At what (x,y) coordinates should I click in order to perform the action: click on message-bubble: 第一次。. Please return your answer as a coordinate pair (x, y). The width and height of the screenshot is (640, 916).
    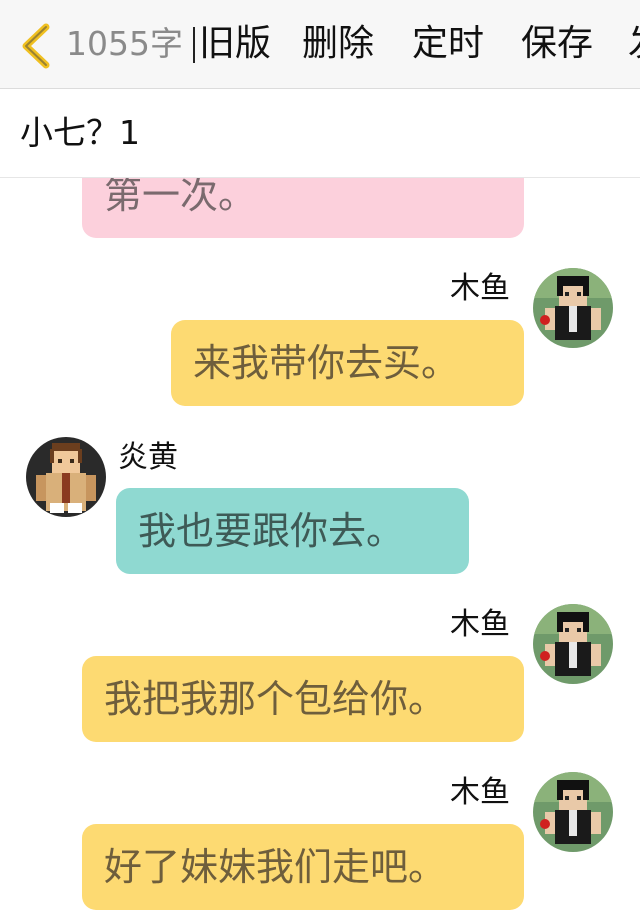
    Looking at the image, I should click on (303, 208).